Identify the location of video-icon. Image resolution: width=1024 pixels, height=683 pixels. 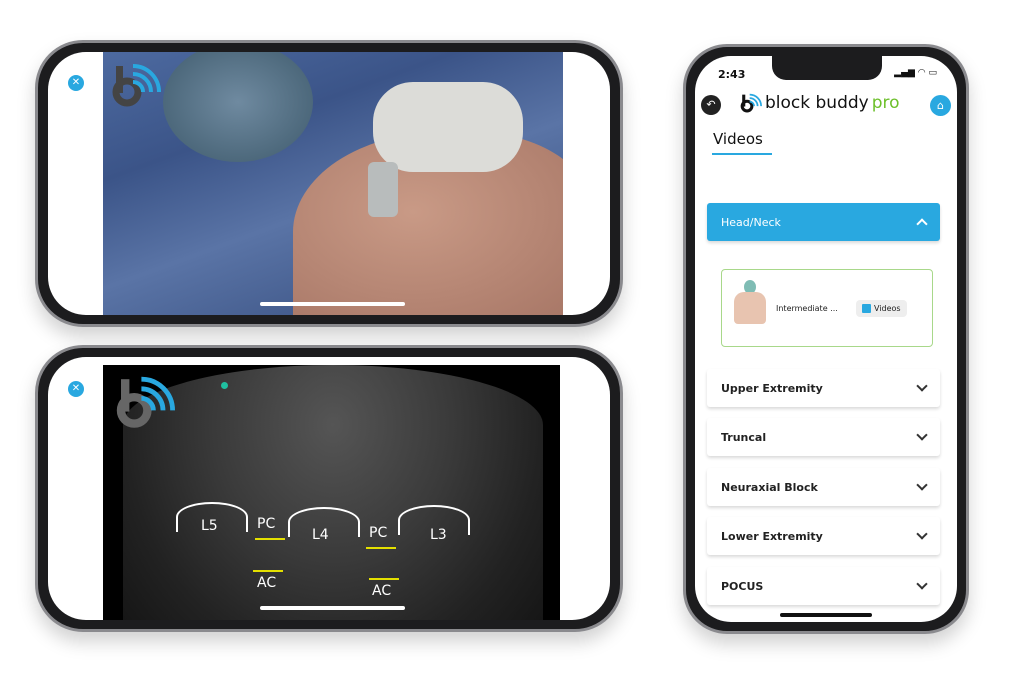
(866, 308).